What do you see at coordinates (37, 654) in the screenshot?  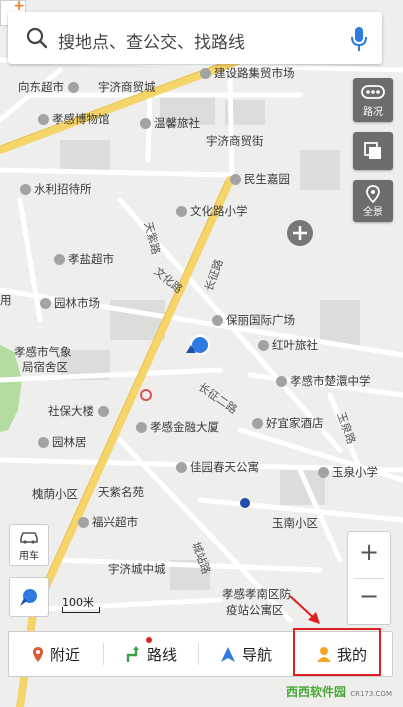 I see `pin-icon` at bounding box center [37, 654].